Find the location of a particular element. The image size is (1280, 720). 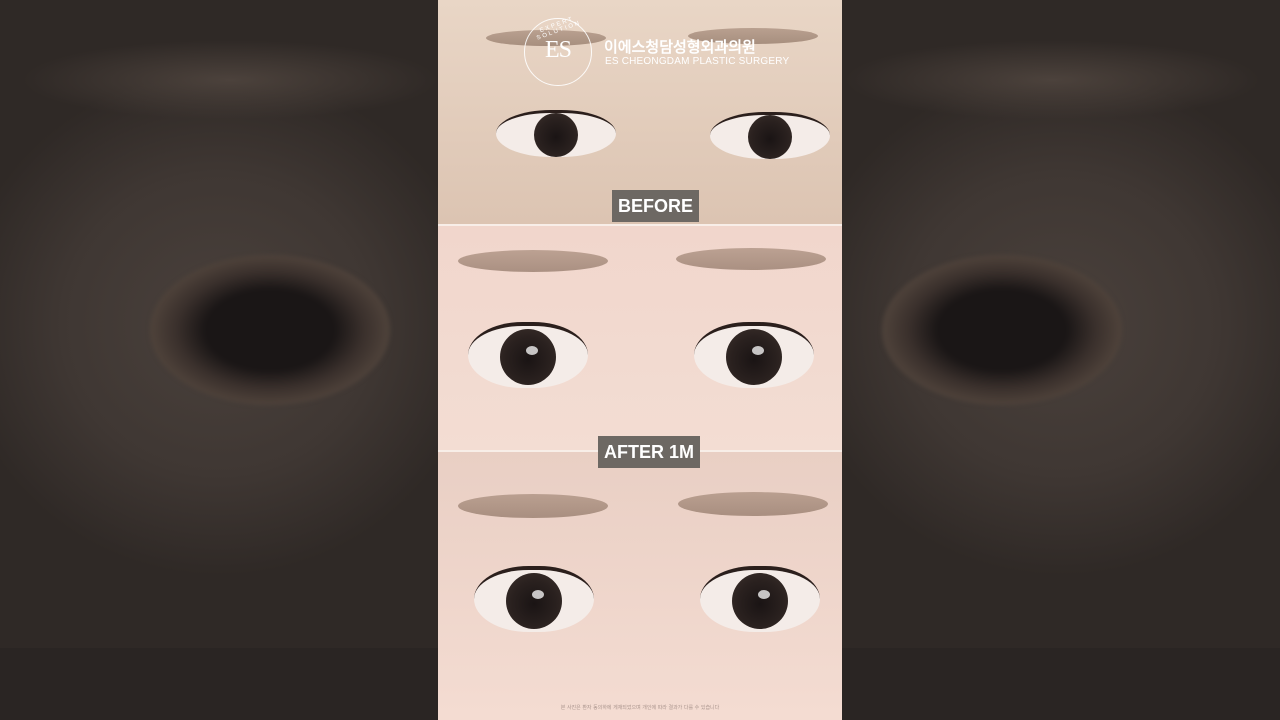

clinic-logo: EXPERT SOLUTION ES is located at coordinates (558, 51).